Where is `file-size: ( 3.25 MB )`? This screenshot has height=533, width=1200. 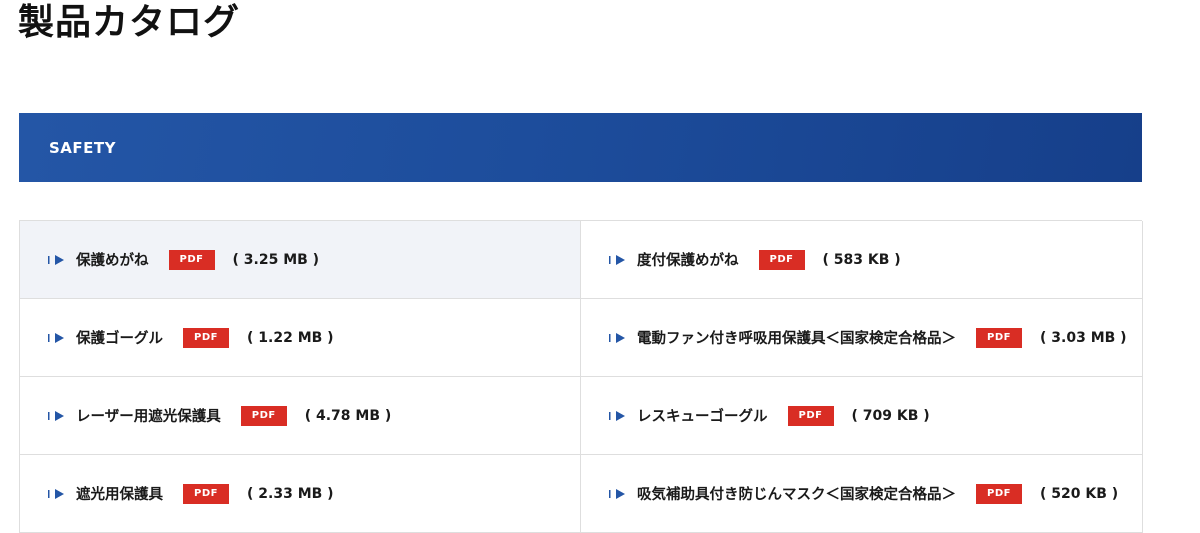 file-size: ( 3.25 MB ) is located at coordinates (276, 259).